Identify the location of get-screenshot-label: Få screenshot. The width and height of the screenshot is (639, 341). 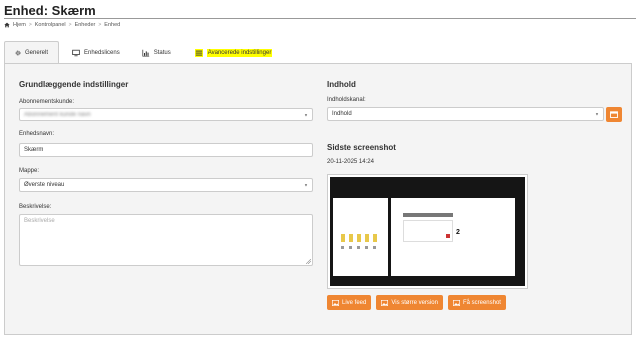
(481, 302).